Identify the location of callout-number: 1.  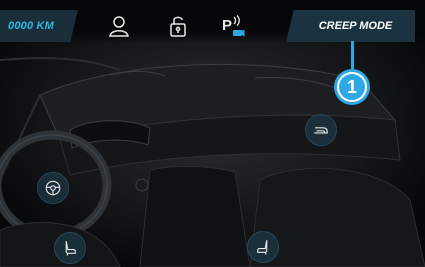
(352, 87).